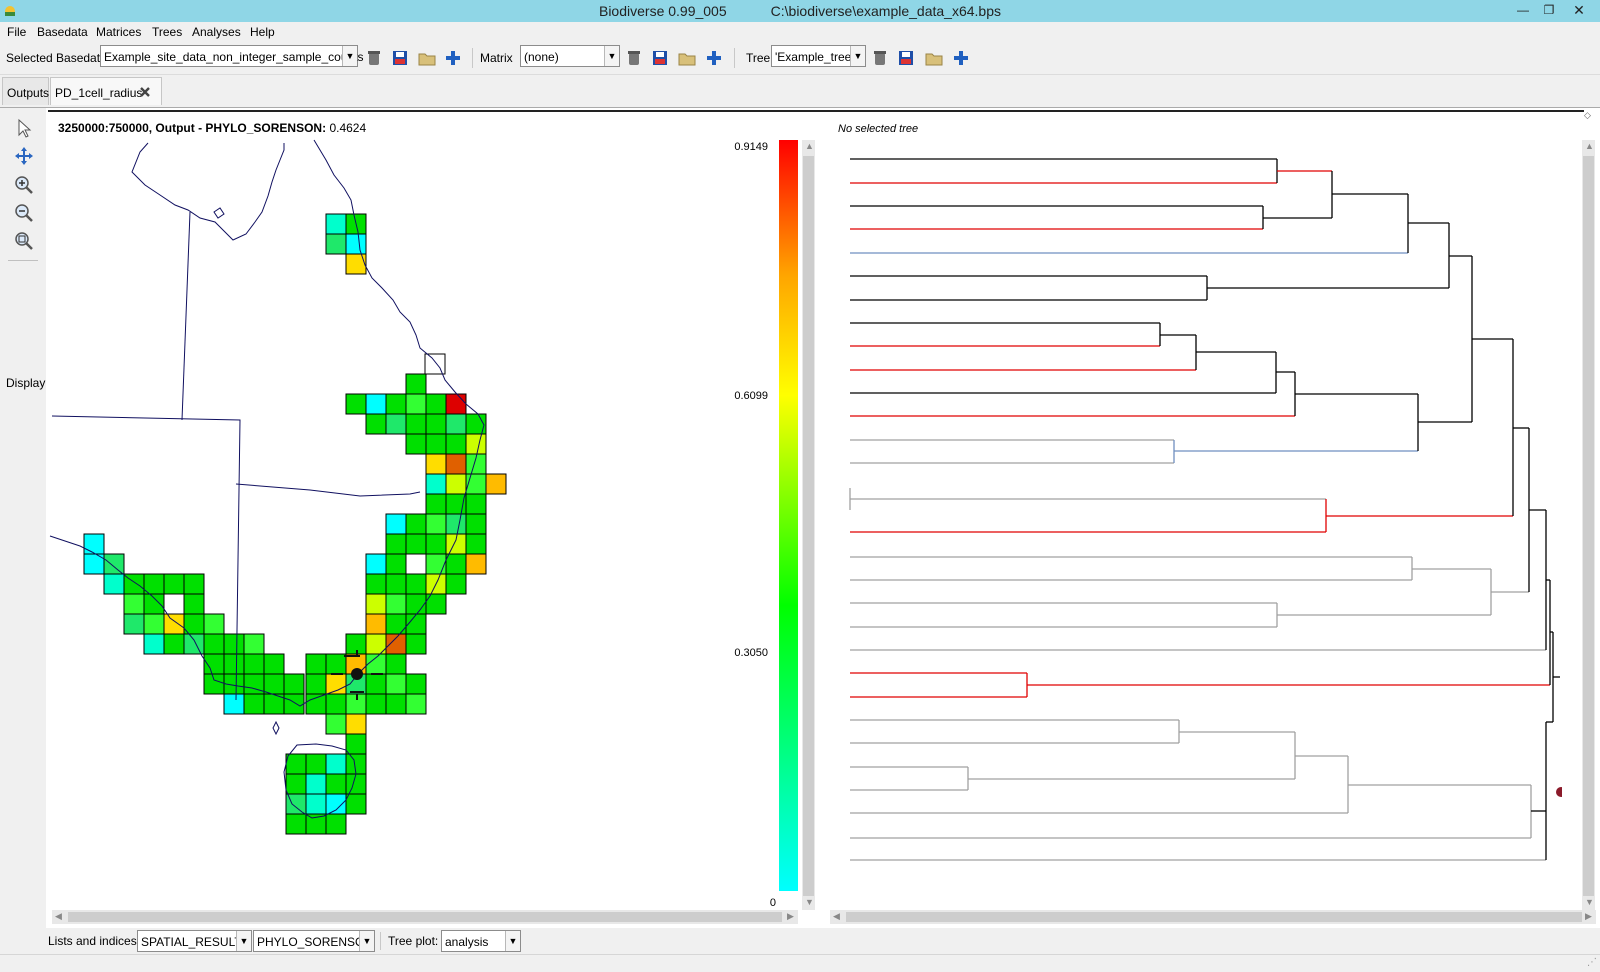 The width and height of the screenshot is (1600, 972). I want to click on list-select: SPATIAL_RESULTS ▼, so click(194, 941).